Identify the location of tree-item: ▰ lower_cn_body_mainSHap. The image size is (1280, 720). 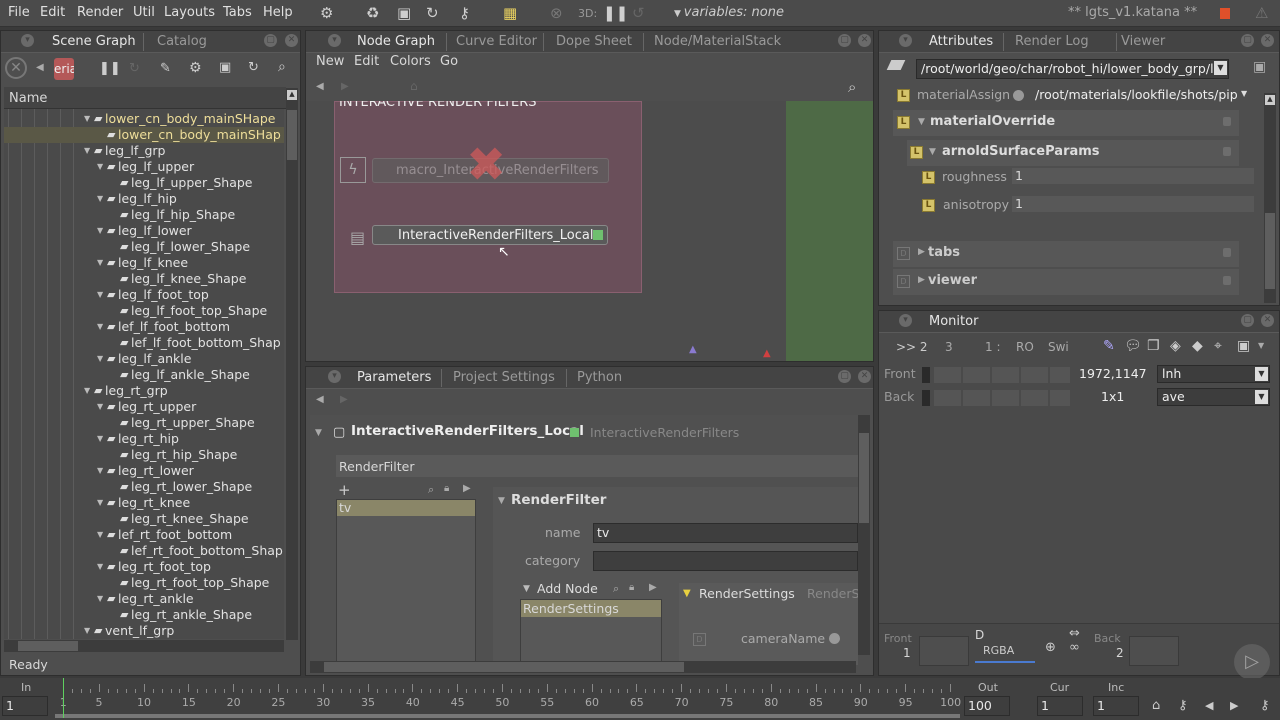
(144, 135).